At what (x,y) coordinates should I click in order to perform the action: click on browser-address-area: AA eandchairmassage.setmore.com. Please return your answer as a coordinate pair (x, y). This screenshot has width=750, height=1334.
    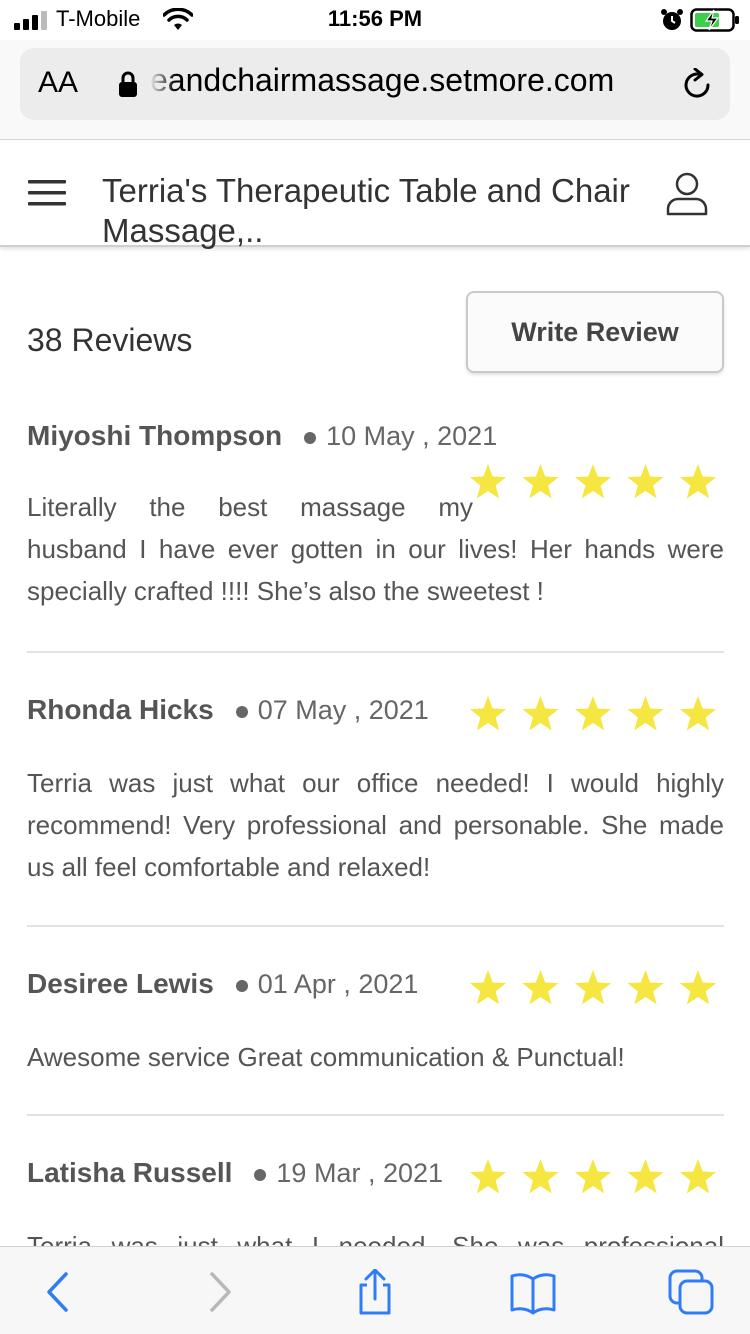
    Looking at the image, I should click on (375, 90).